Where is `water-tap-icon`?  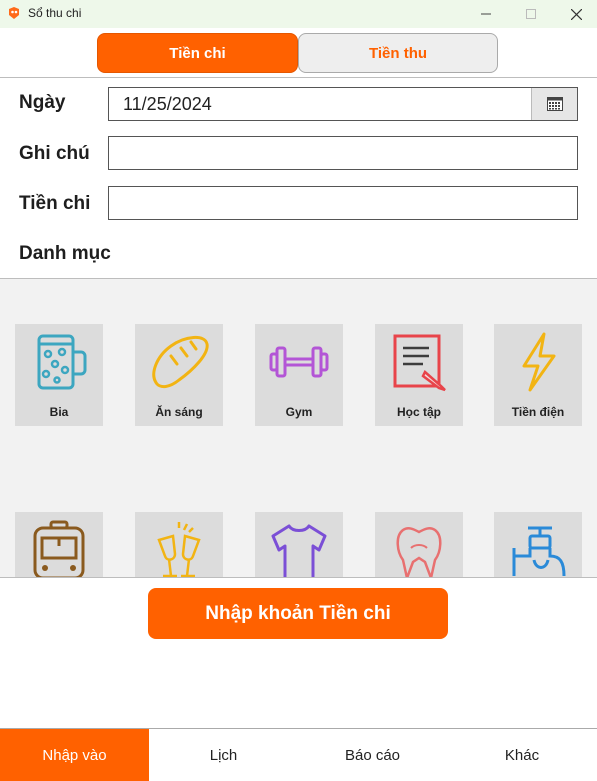
water-tap-icon is located at coordinates (539, 551).